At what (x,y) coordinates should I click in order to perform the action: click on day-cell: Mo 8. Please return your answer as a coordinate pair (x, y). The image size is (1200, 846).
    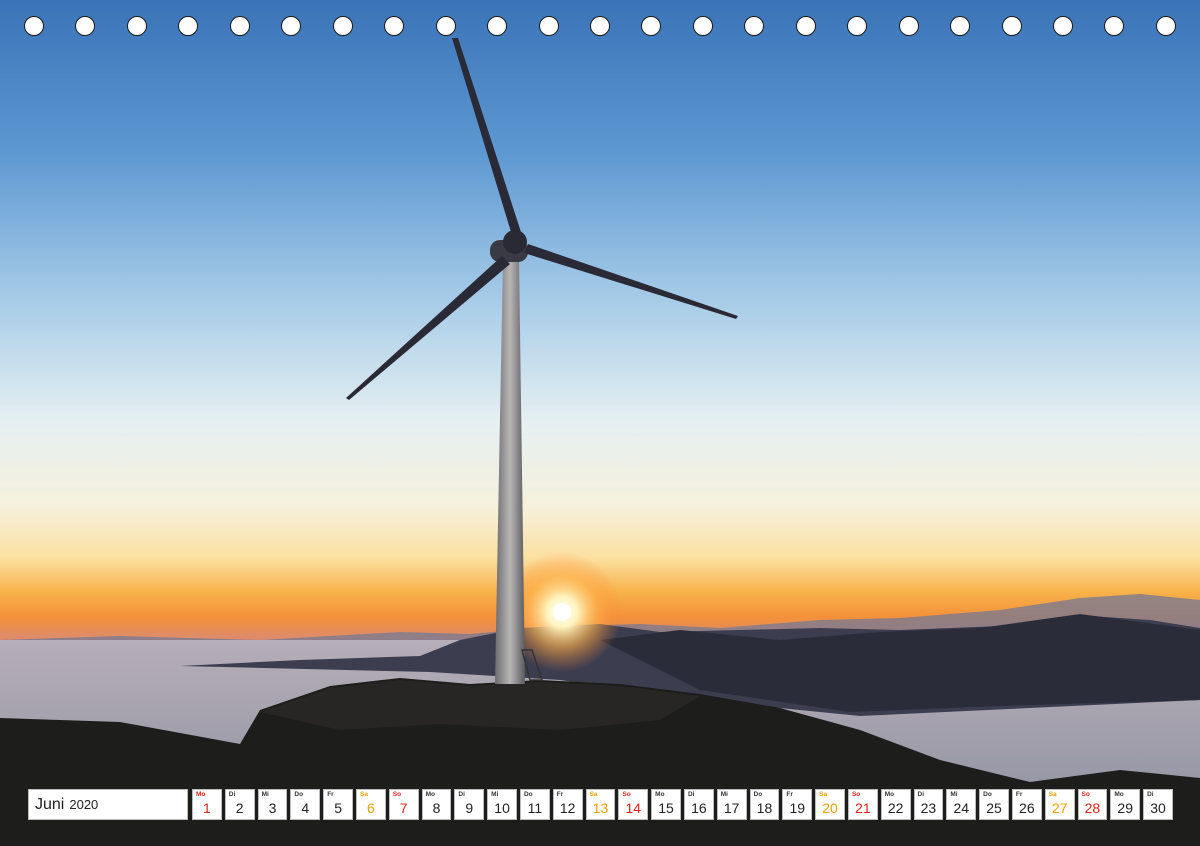
    Looking at the image, I should click on (436, 804).